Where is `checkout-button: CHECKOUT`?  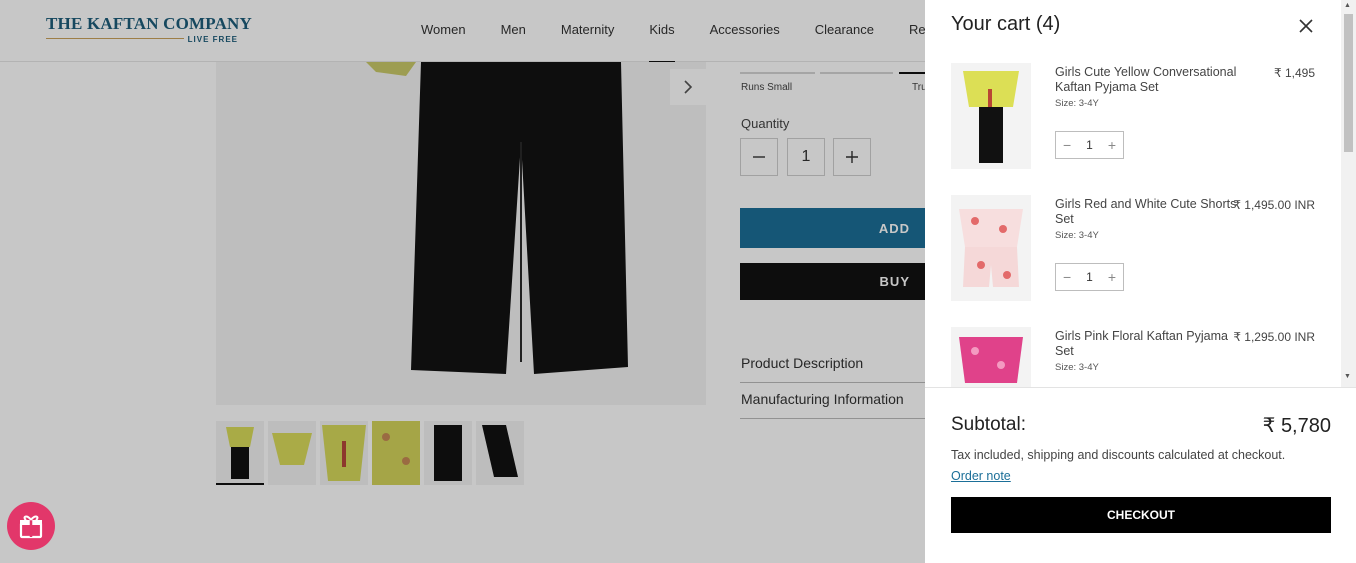
checkout-button: CHECKOUT is located at coordinates (1141, 515).